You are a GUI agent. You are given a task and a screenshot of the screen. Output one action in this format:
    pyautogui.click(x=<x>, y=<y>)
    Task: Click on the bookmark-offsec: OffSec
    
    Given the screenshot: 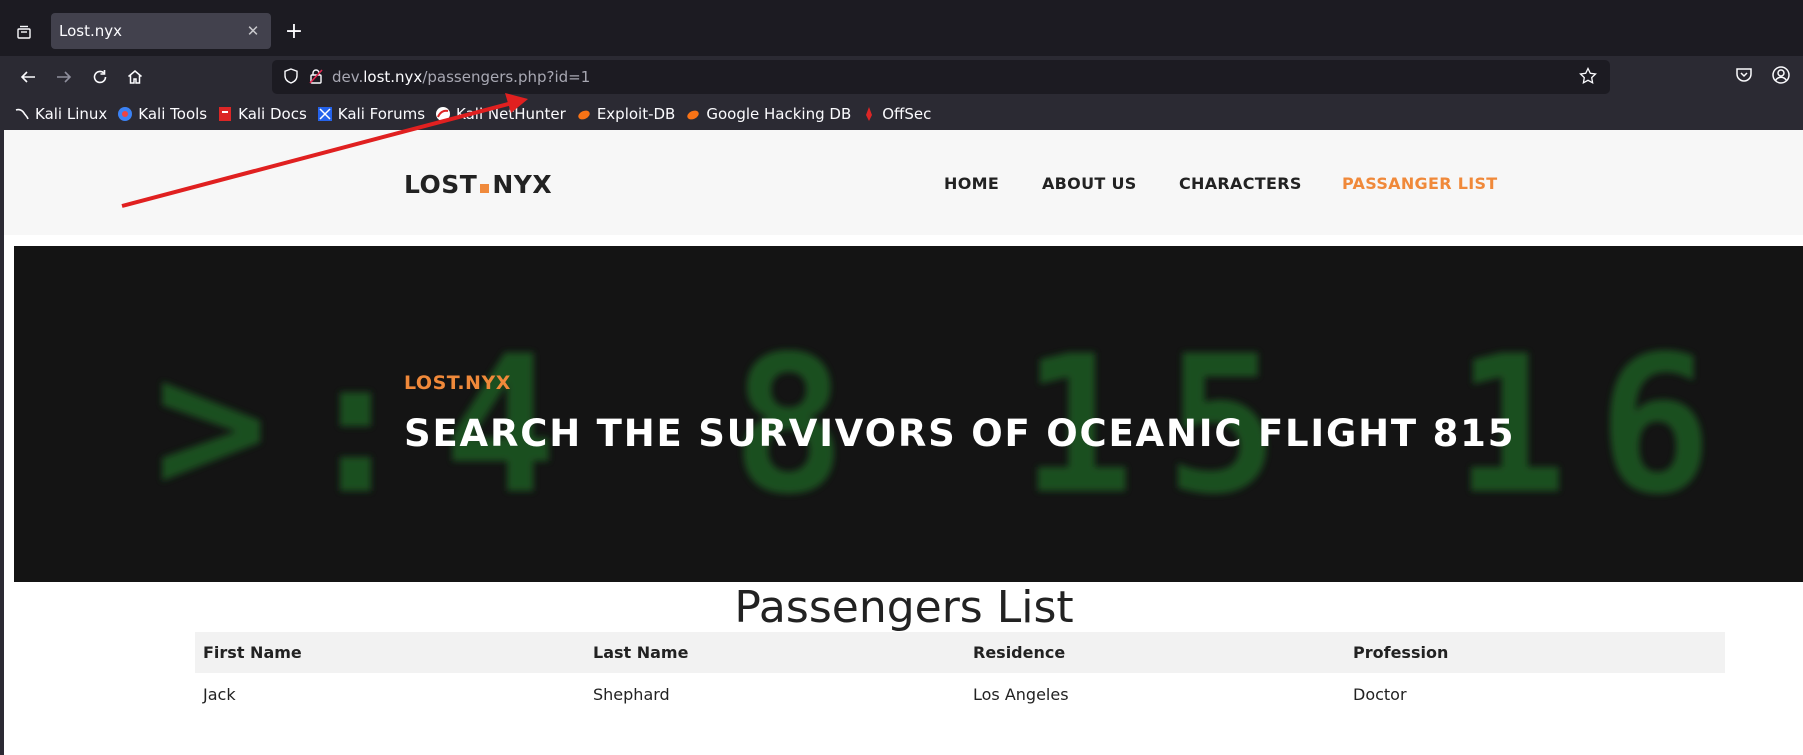 What is the action you would take?
    pyautogui.click(x=896, y=114)
    